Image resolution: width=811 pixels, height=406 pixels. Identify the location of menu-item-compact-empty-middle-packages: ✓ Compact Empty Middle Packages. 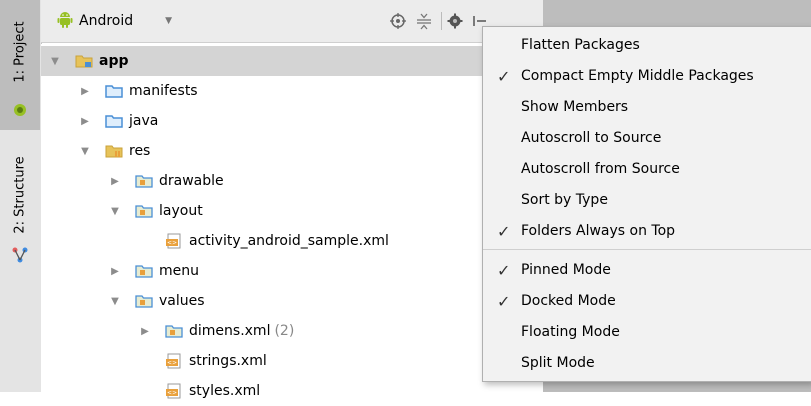
(647, 76).